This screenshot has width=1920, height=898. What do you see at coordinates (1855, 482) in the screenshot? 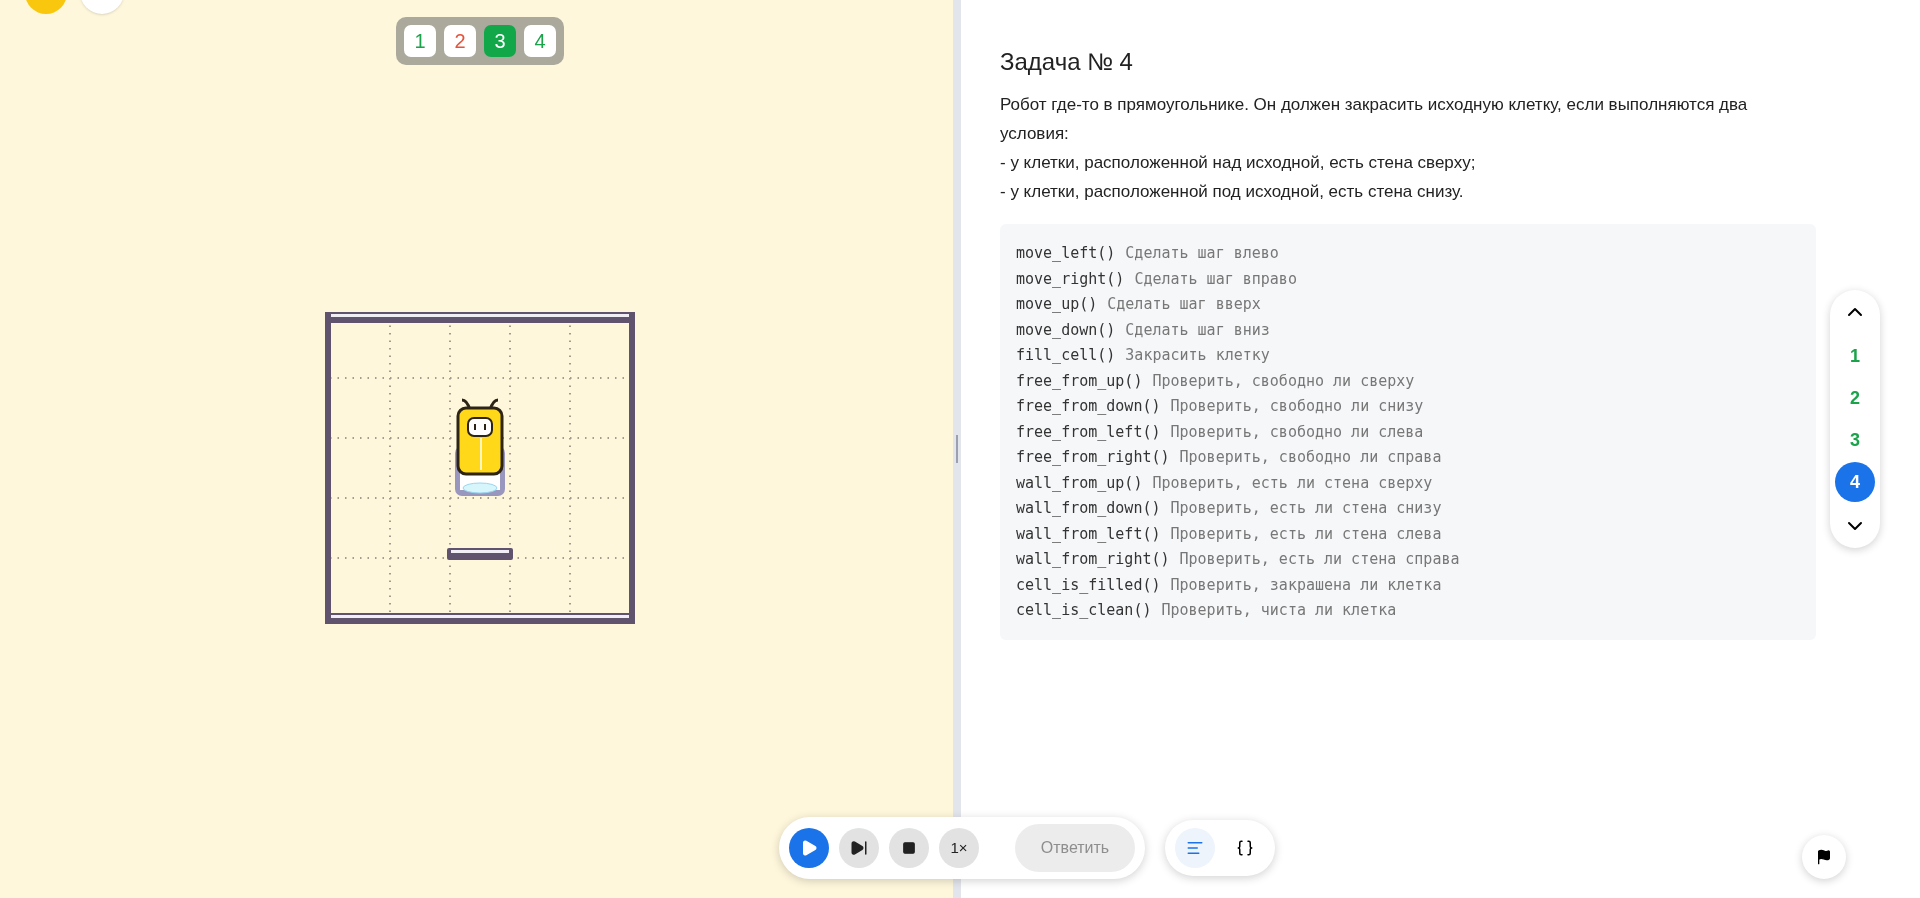
I see `task-number: 4` at bounding box center [1855, 482].